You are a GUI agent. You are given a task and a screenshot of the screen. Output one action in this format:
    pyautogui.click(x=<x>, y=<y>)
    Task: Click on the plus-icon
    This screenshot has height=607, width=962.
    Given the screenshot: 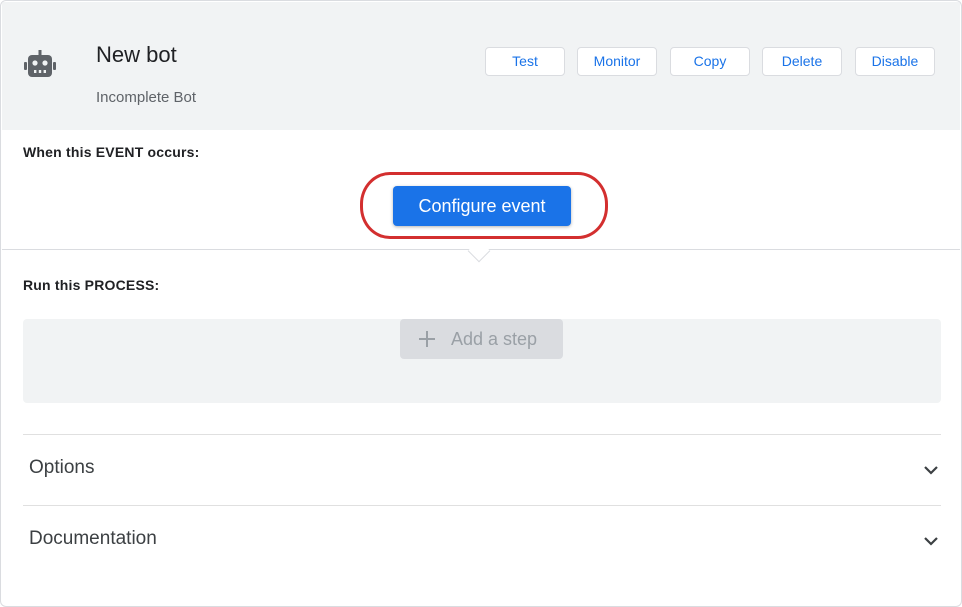 What is the action you would take?
    pyautogui.click(x=427, y=339)
    